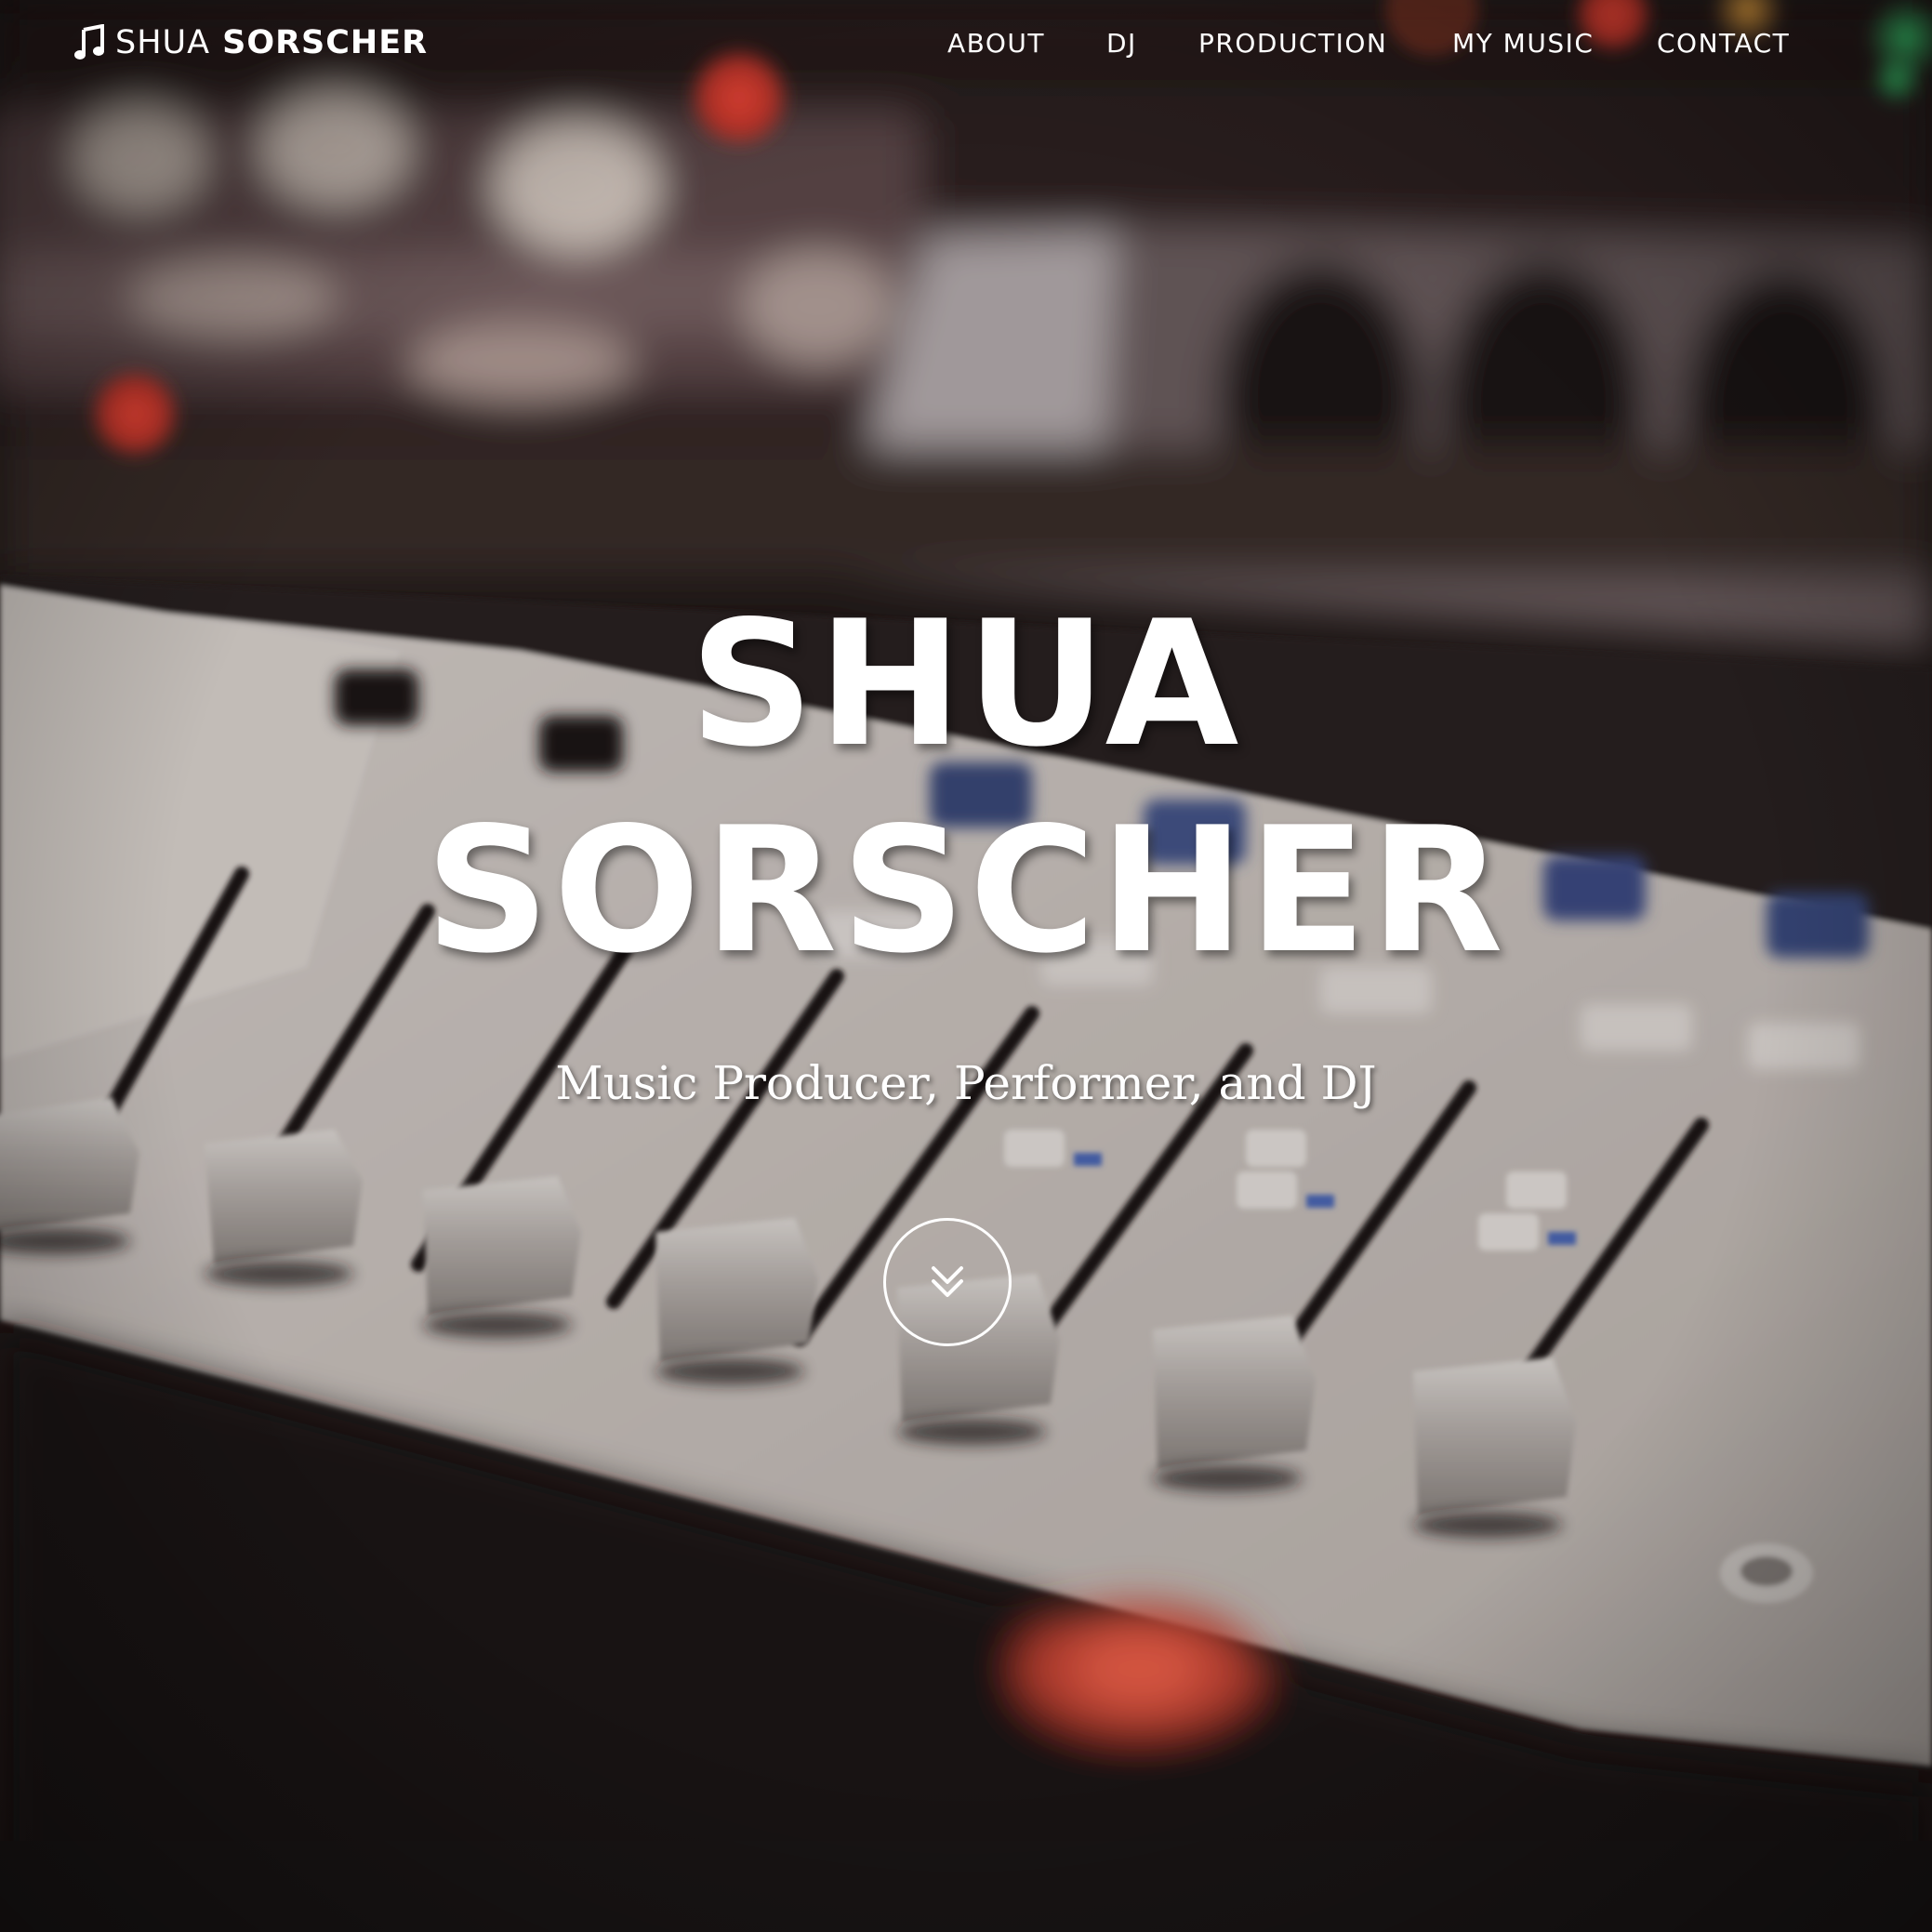 This screenshot has width=1932, height=1932. I want to click on double-chevron-down-icon, so click(948, 1282).